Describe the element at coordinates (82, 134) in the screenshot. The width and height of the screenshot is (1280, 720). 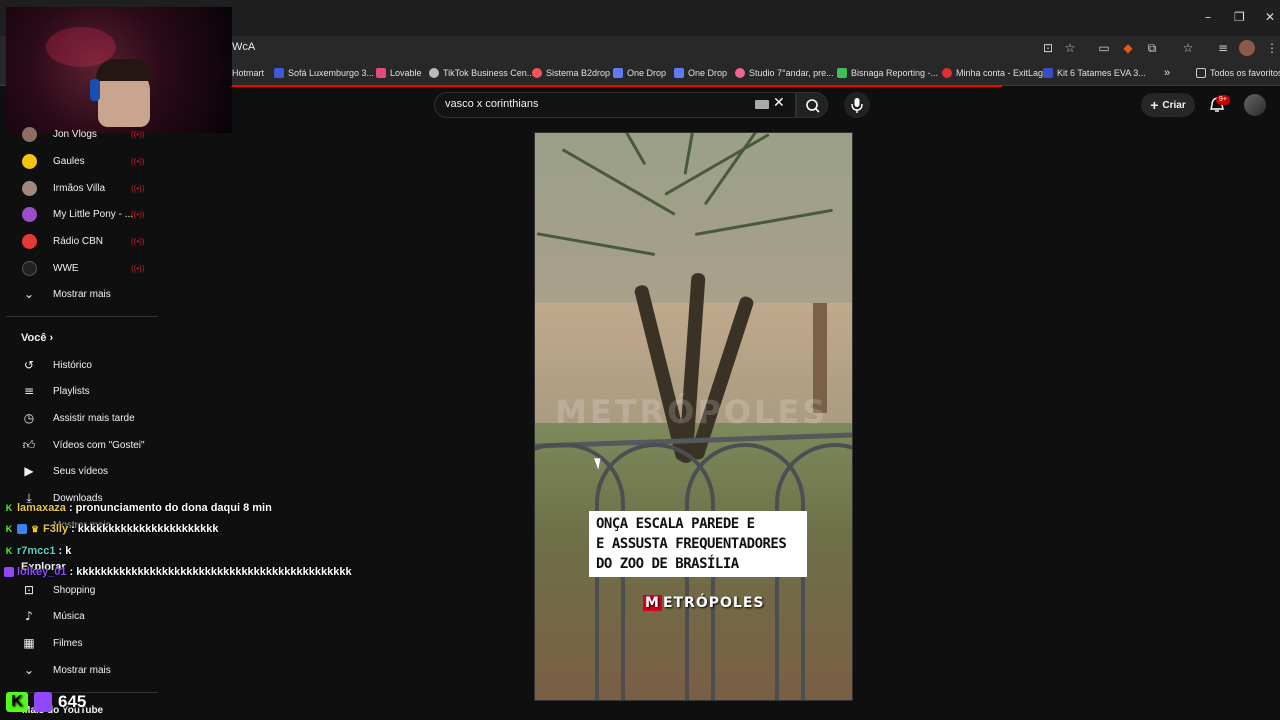
I see `sidebar-channel-jon-vlogs: Jon Vlogs ((•))` at that location.